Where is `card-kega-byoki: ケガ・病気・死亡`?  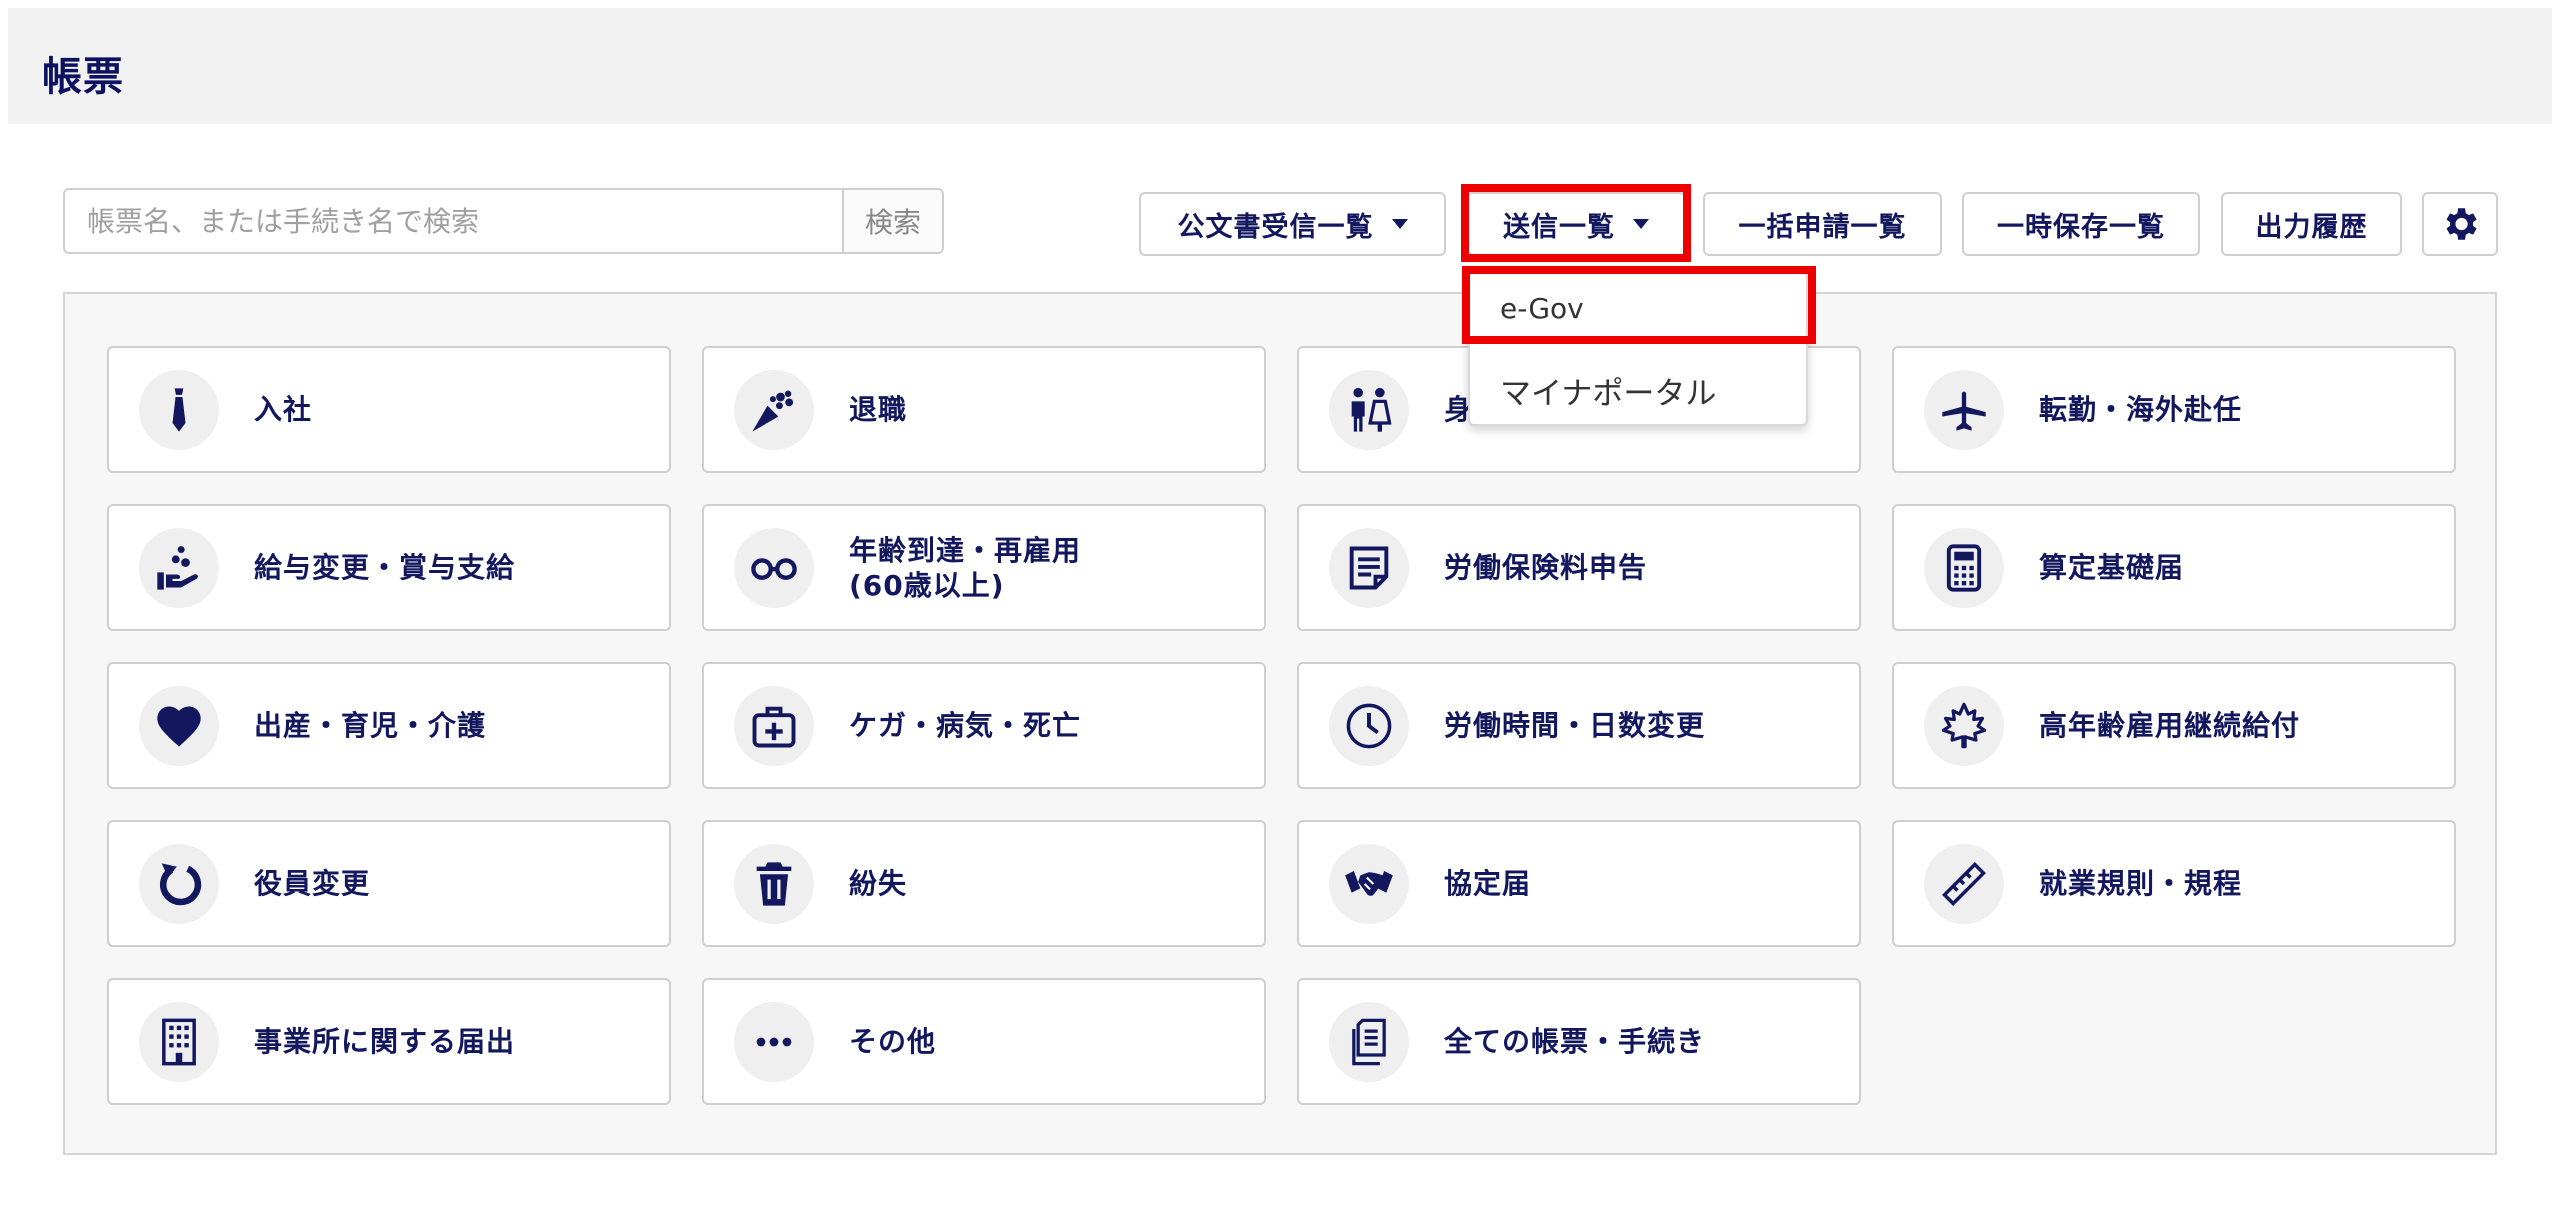
card-kega-byoki: ケガ・病気・死亡 is located at coordinates (984, 725).